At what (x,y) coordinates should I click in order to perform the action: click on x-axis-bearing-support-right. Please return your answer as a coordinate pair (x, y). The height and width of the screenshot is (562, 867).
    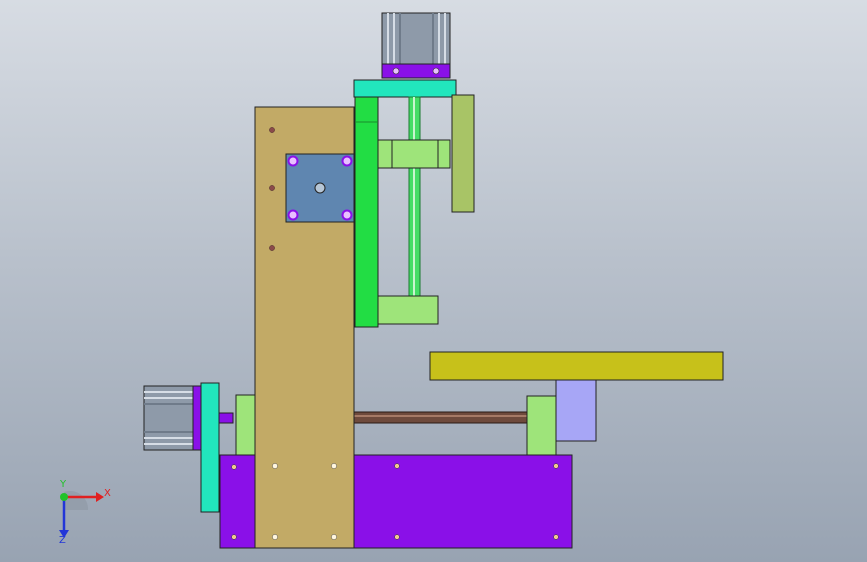
    Looking at the image, I should click on (541, 426).